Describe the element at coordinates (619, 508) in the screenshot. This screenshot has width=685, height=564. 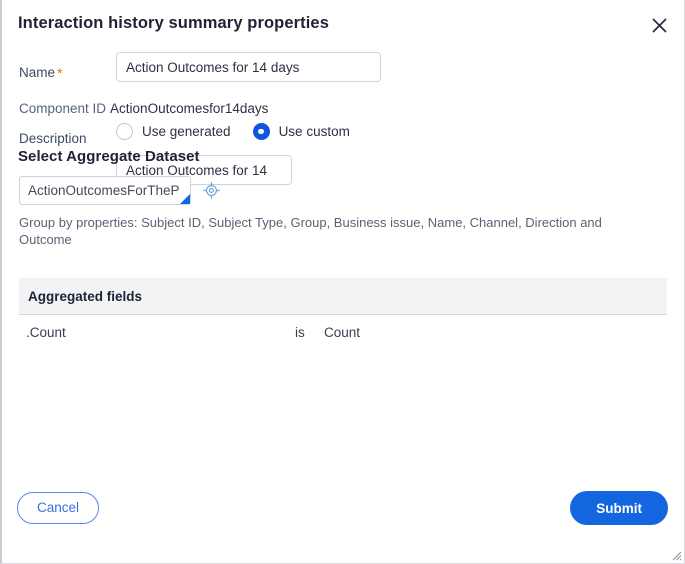
I see `submit-button: Submit` at that location.